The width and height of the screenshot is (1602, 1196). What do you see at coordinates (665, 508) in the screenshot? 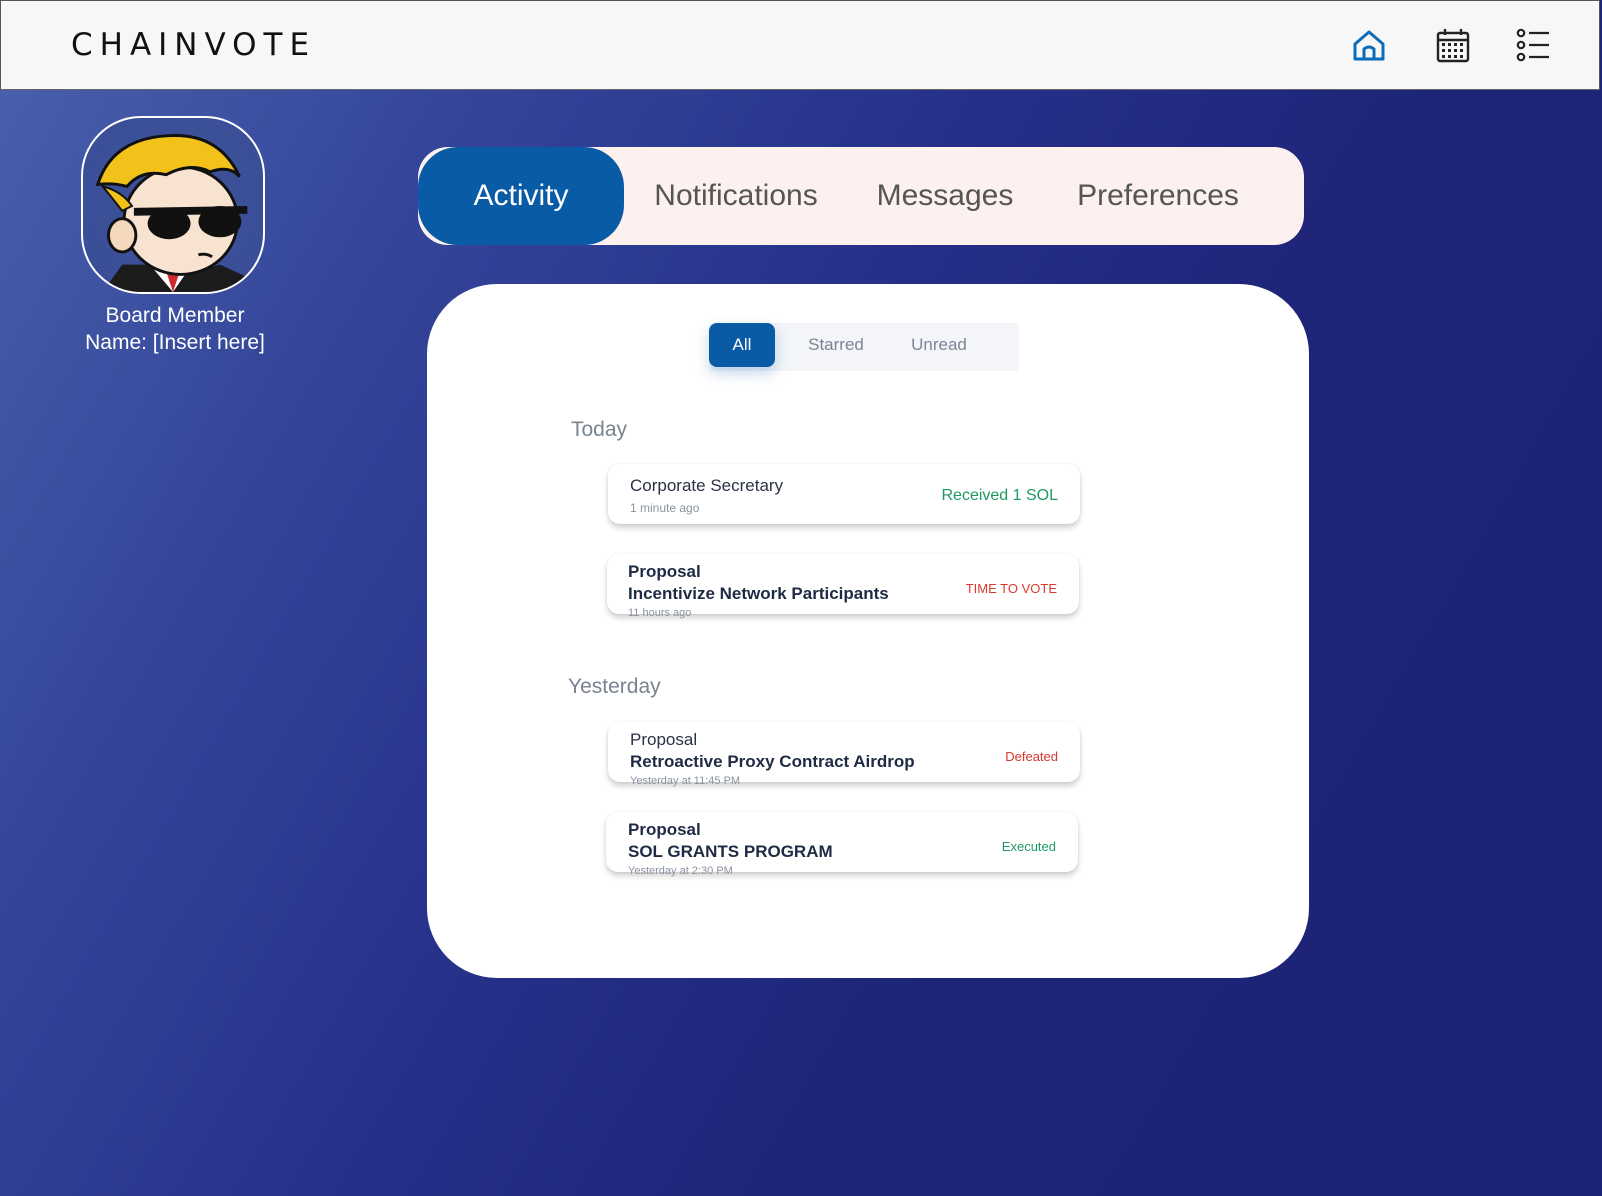
I see `item-time: 1 minute ago` at bounding box center [665, 508].